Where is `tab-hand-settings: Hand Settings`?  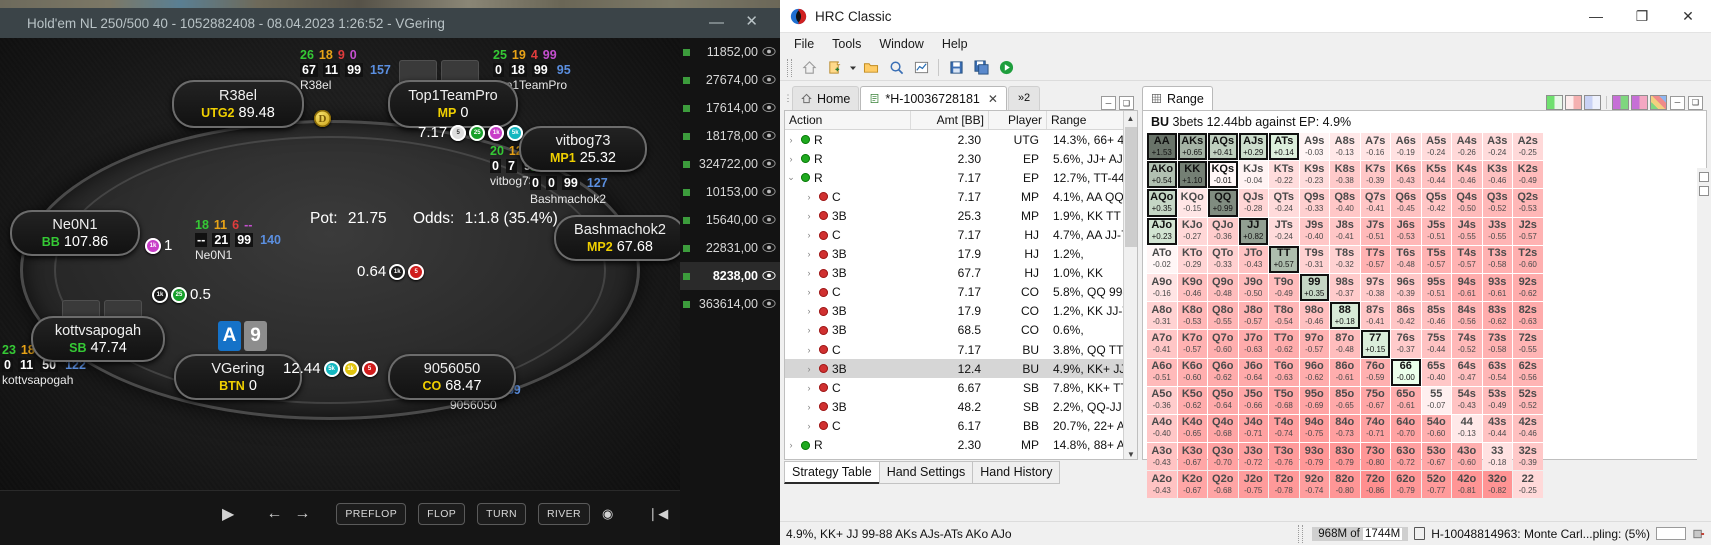 tab-hand-settings: Hand Settings is located at coordinates (926, 472).